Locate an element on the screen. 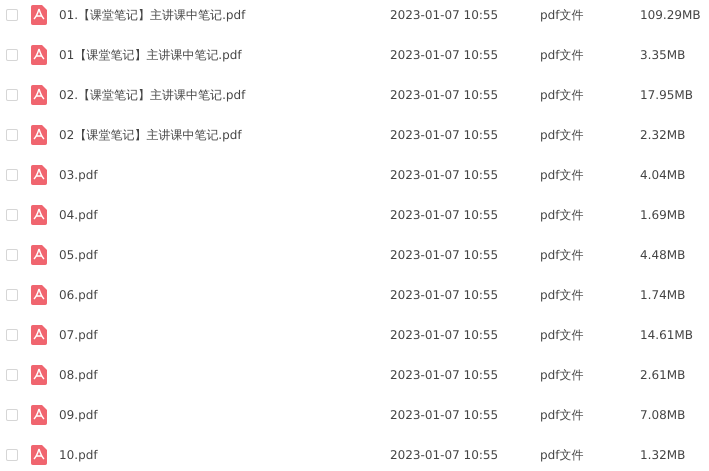 This screenshot has width=709, height=471. file-name: 01【课堂笔记】主讲课中笔记.pdf is located at coordinates (224, 55).